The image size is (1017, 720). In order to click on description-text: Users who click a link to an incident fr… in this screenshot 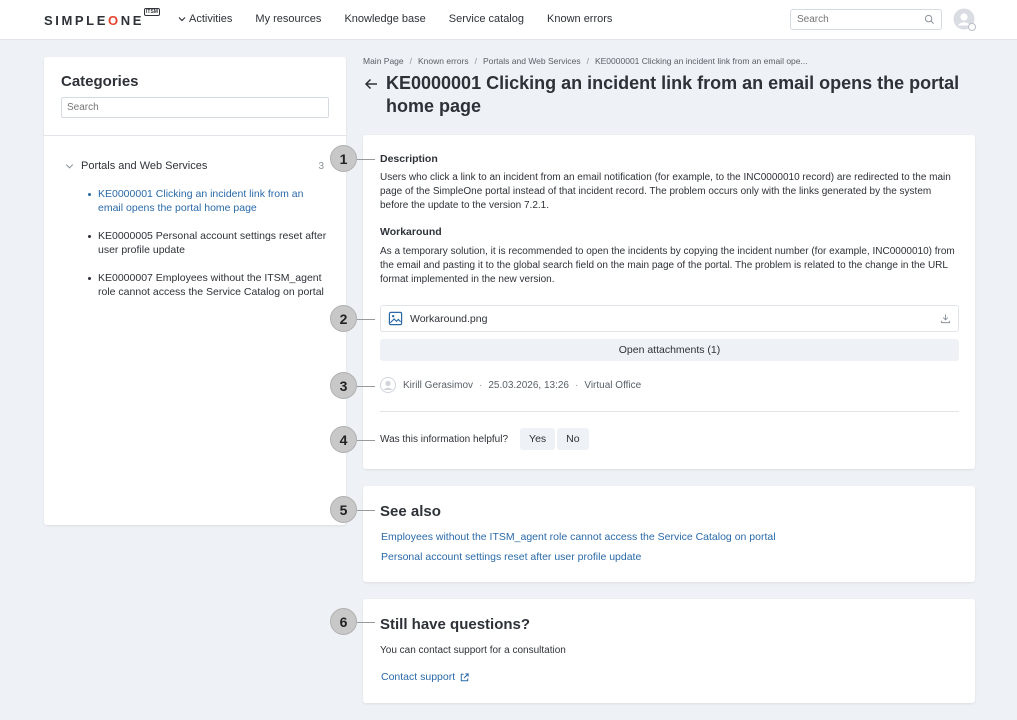, I will do `click(665, 191)`.